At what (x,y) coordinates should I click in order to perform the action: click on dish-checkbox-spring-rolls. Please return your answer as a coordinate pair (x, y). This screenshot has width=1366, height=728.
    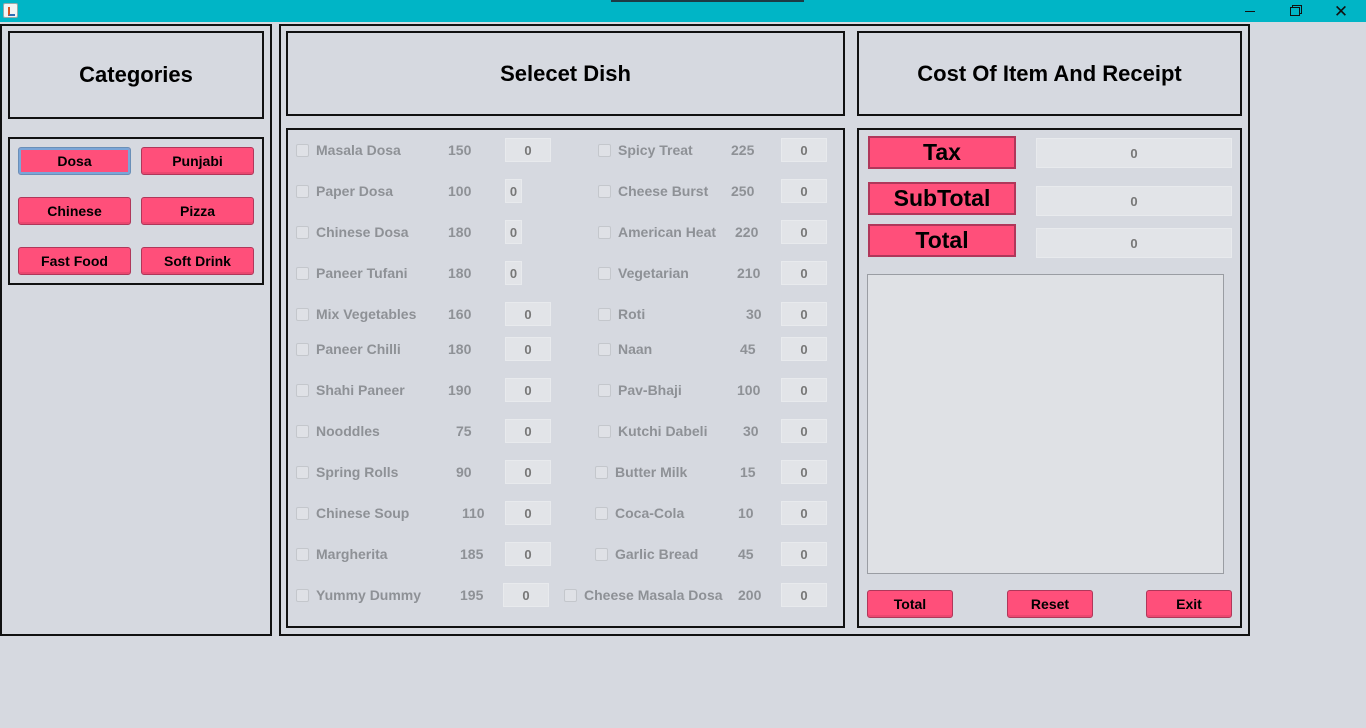
    Looking at the image, I should click on (302, 472).